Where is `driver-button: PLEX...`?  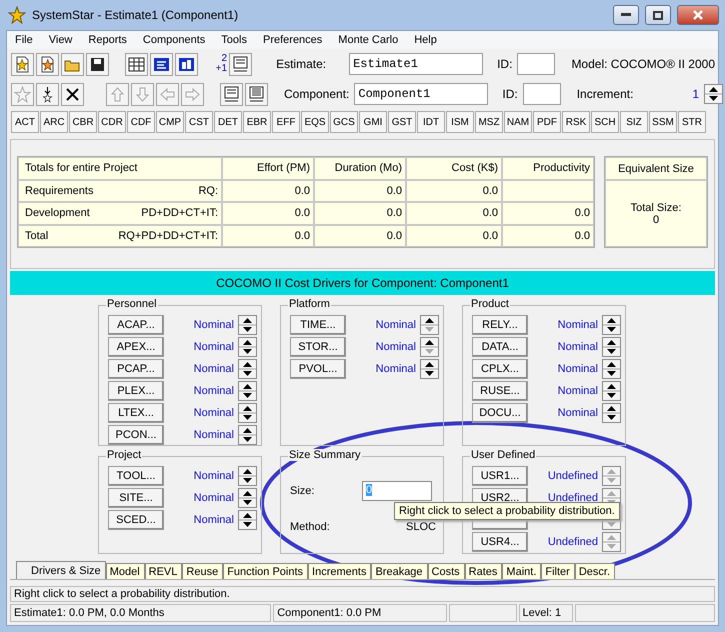
driver-button: PLEX... is located at coordinates (136, 391).